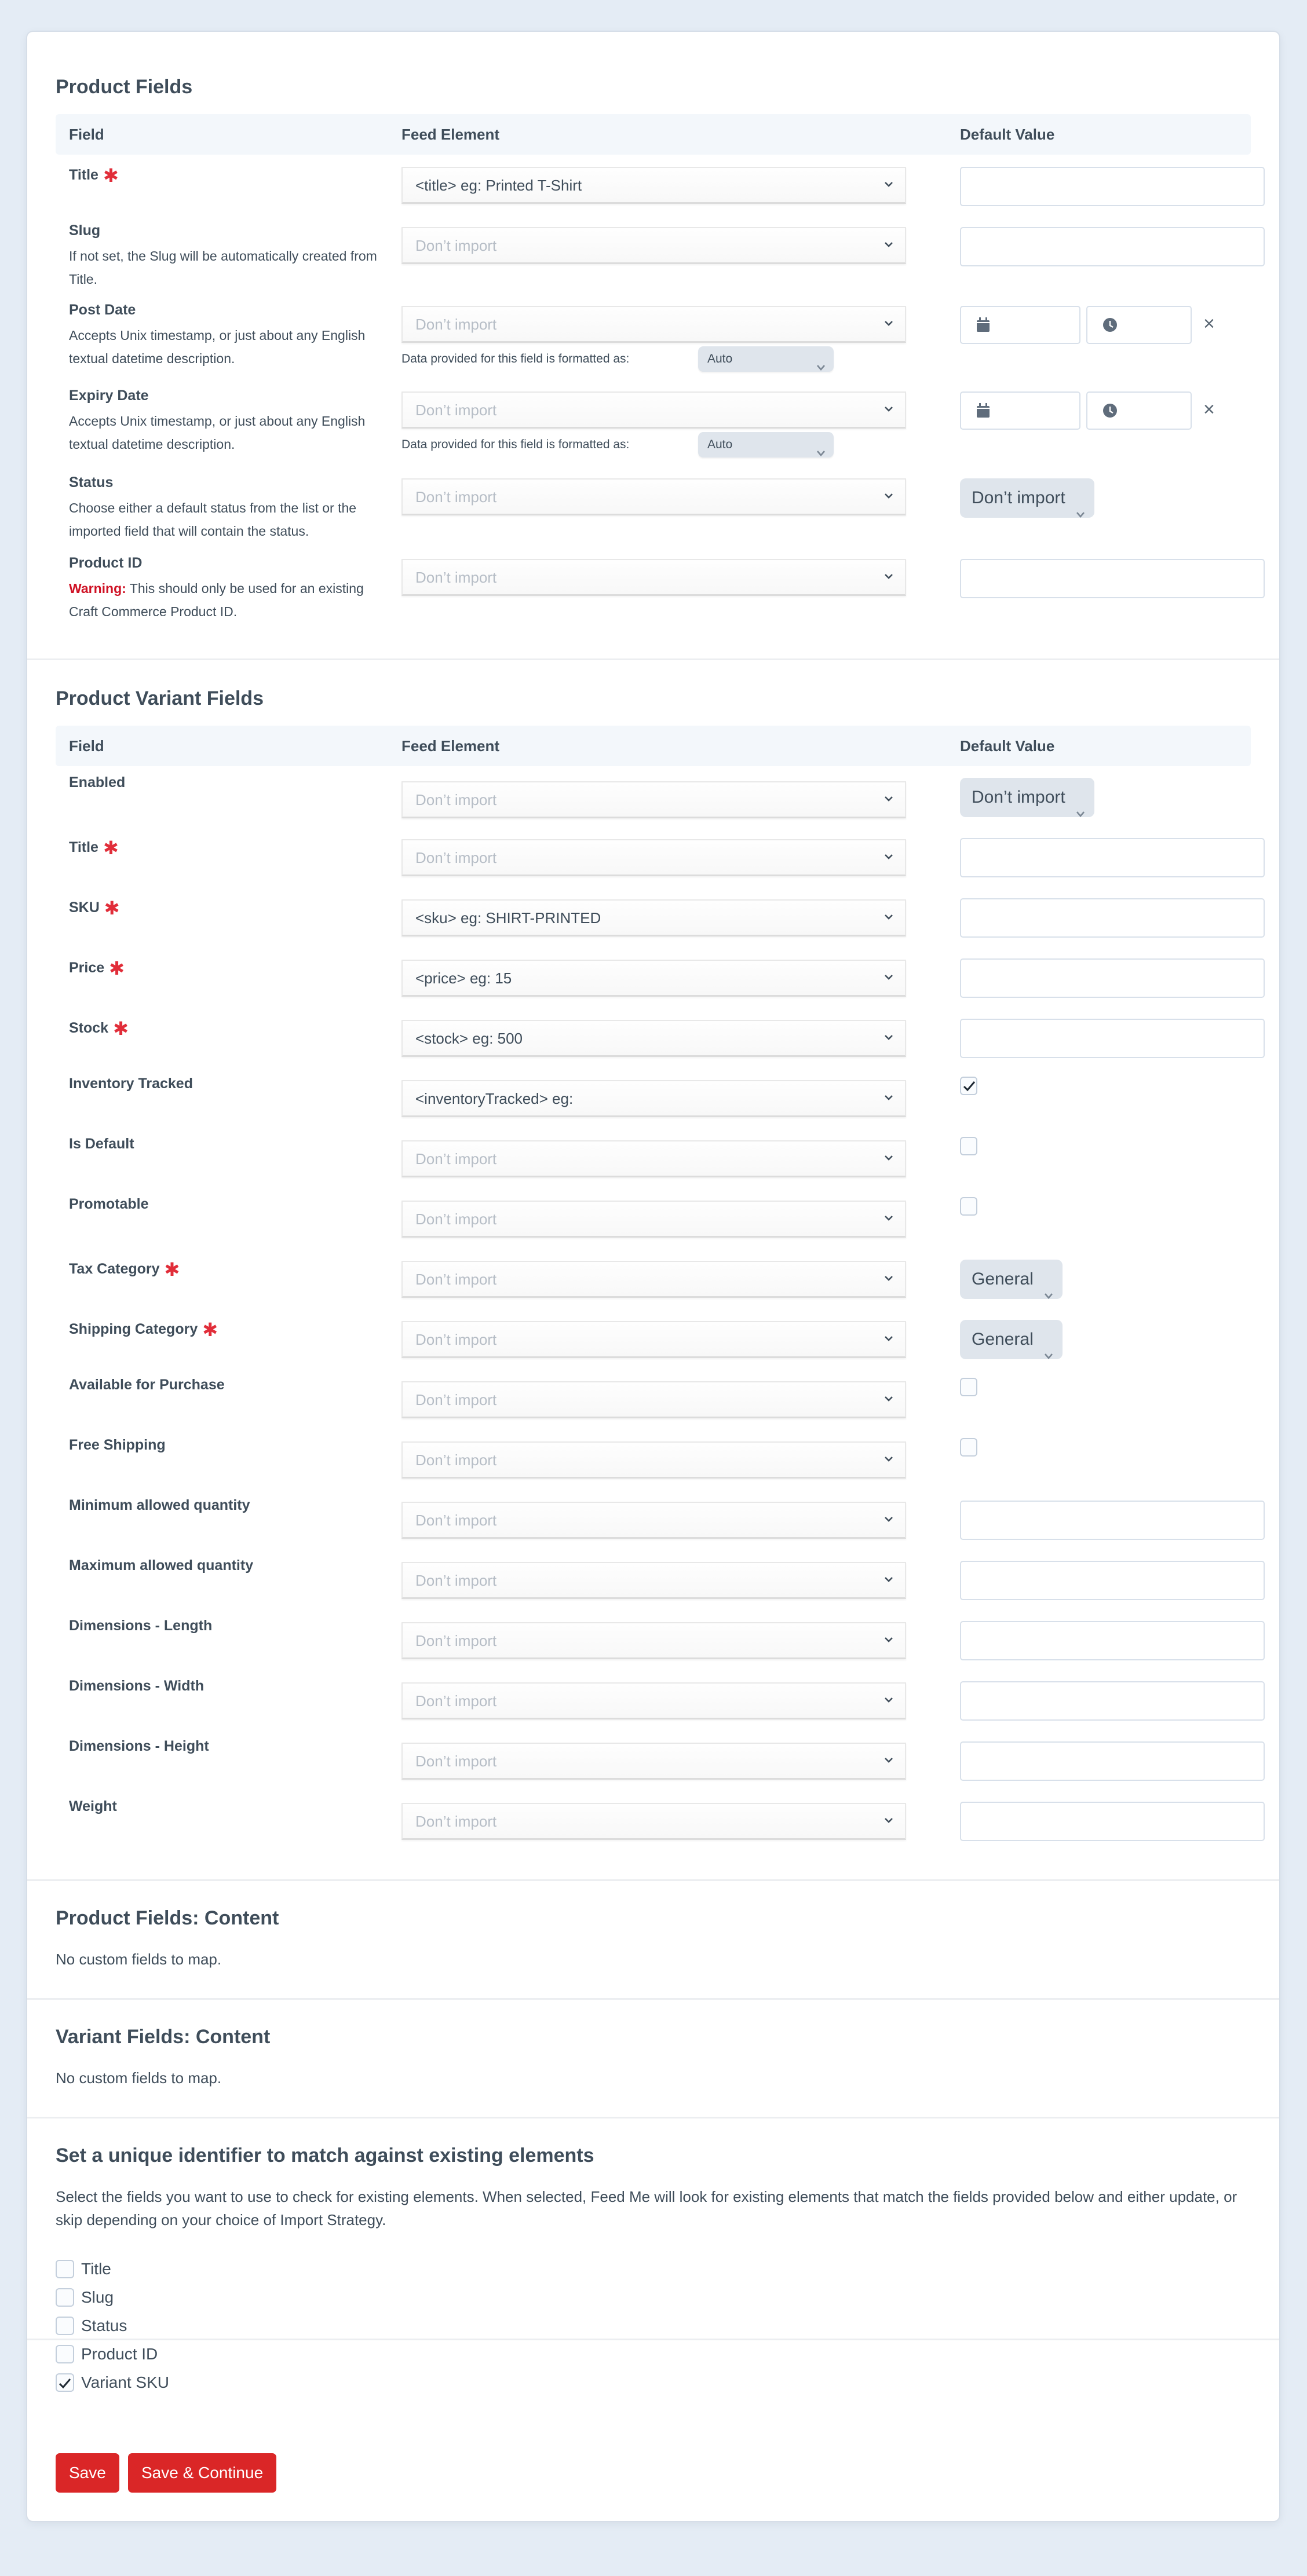 The width and height of the screenshot is (1307, 2576). I want to click on column-field: Field, so click(87, 134).